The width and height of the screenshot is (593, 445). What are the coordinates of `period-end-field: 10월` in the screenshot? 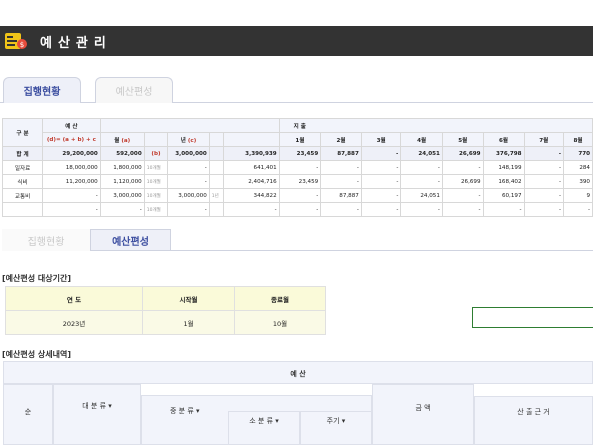 It's located at (280, 322).